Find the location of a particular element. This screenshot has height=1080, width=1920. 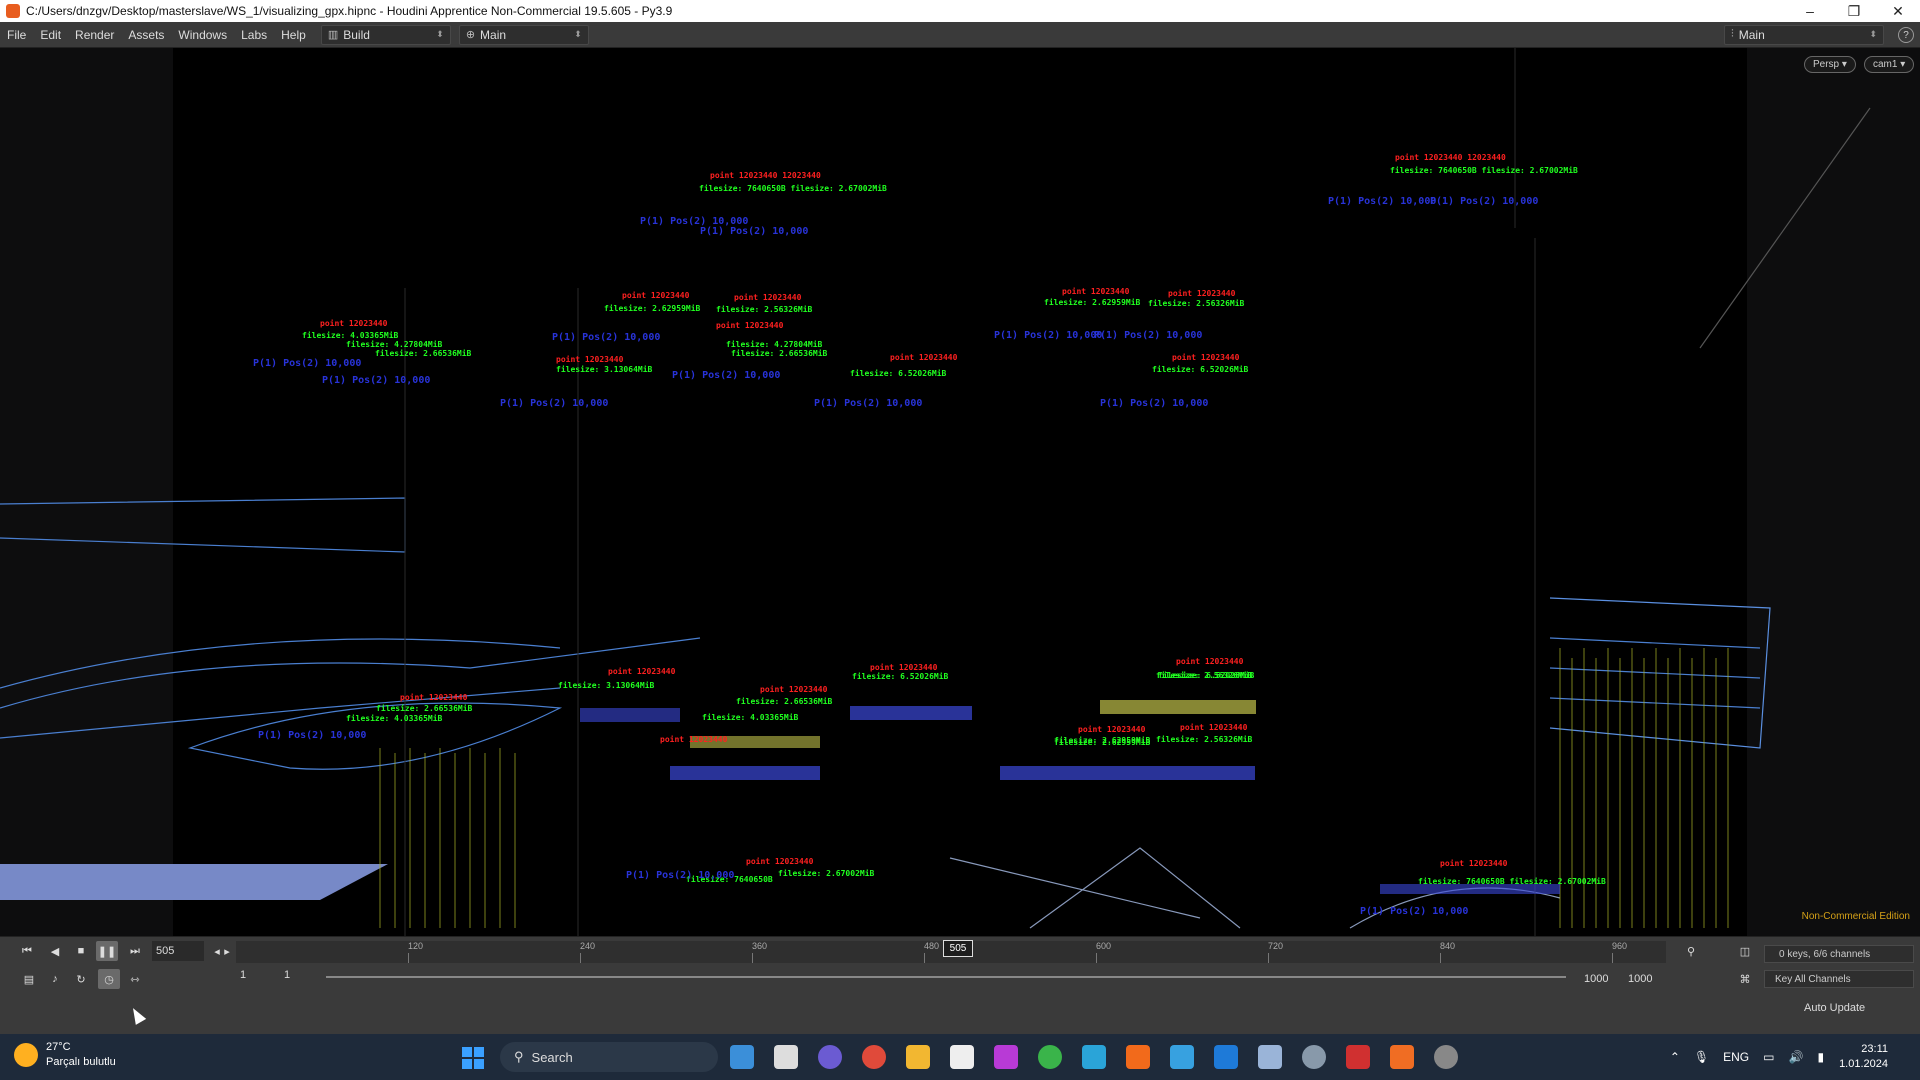

perspective-button: Persp ▾ is located at coordinates (1830, 64).